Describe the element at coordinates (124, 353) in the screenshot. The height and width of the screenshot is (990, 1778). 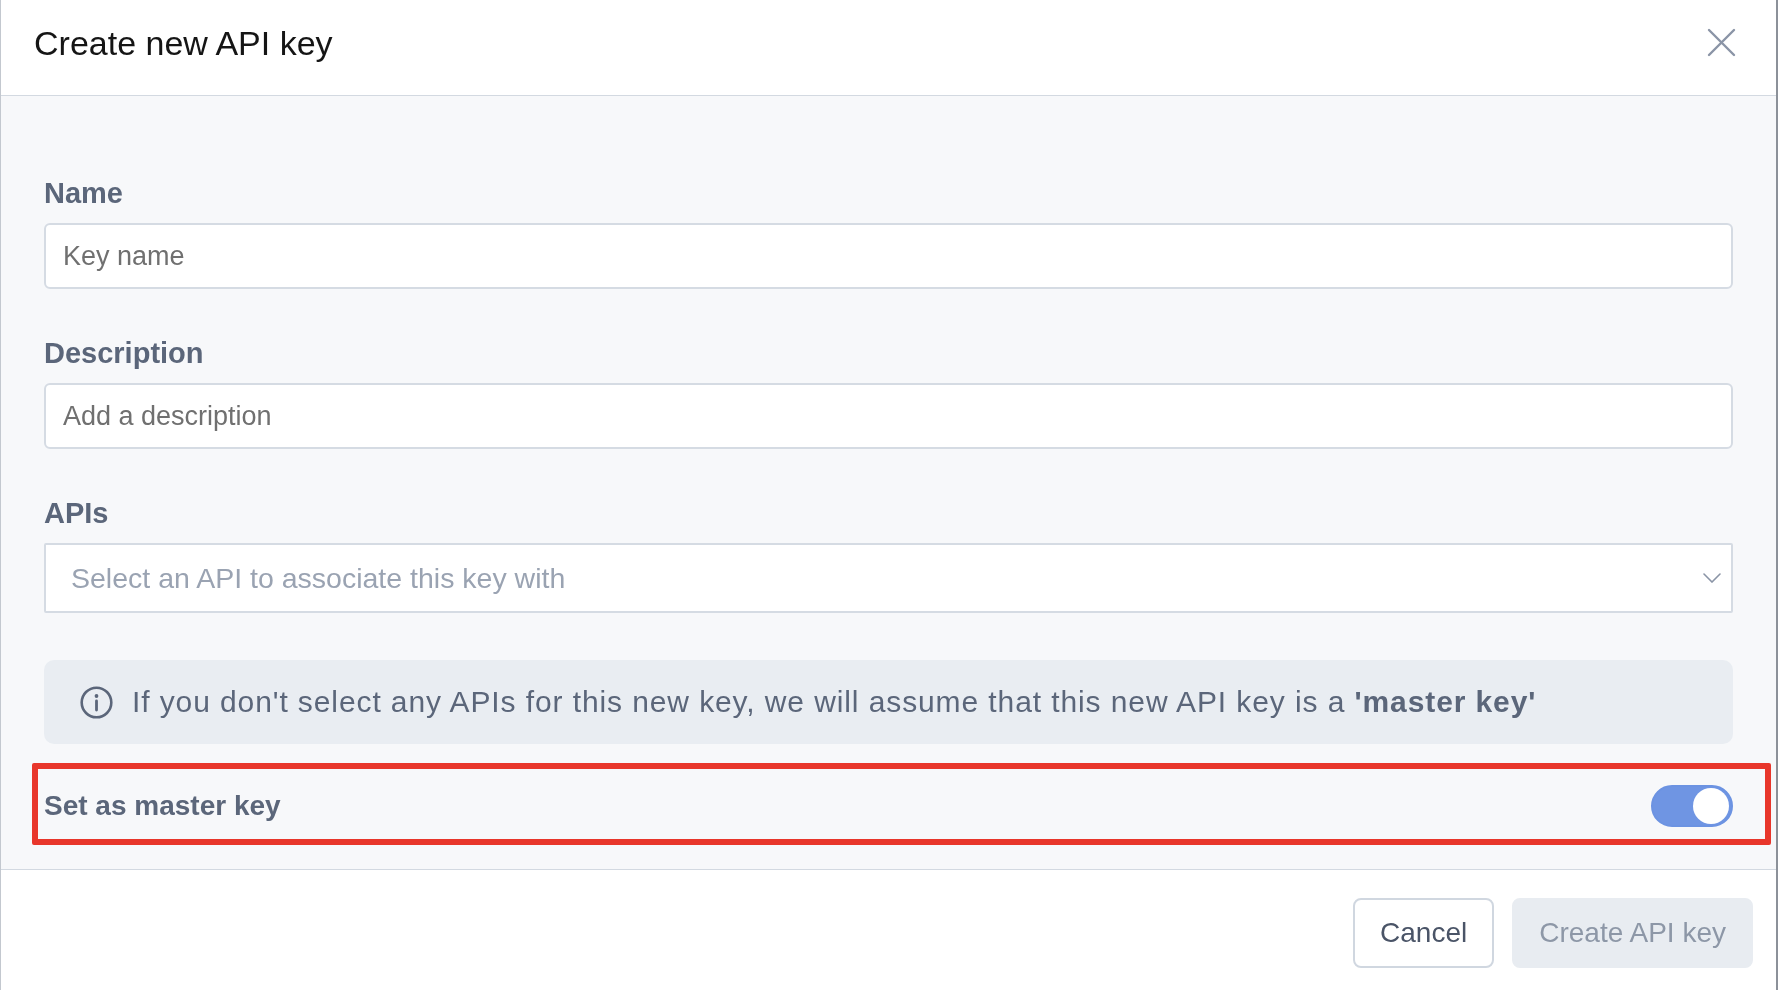
I see `field-label: Description` at that location.